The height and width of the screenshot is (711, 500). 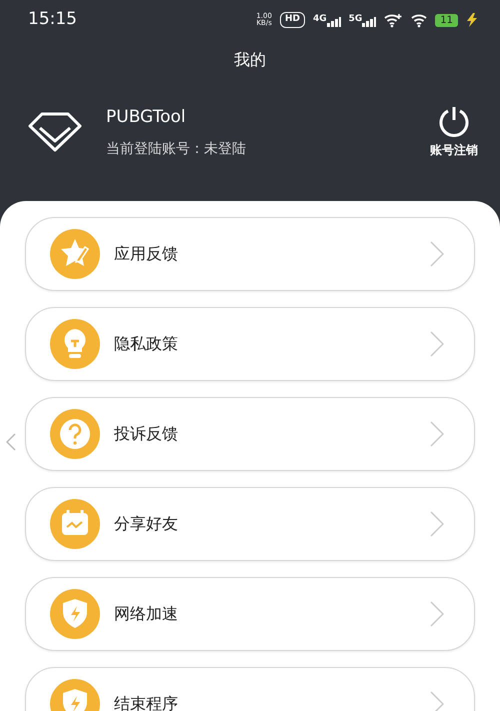 I want to click on status-time: 15:15, so click(x=52, y=20).